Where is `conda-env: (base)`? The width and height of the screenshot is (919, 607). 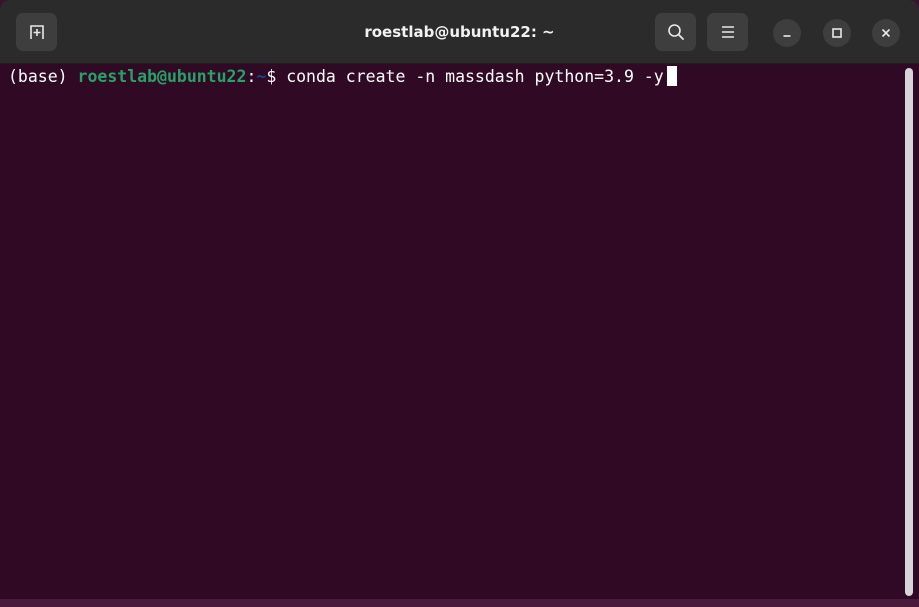 conda-env: (base) is located at coordinates (43, 76).